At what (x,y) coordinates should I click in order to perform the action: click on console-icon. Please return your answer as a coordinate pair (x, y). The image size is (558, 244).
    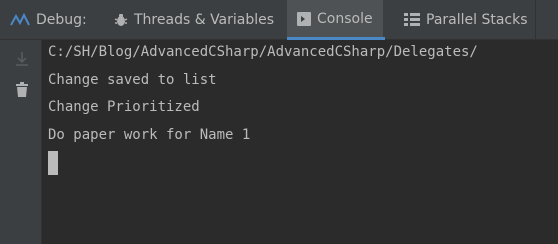
    Looking at the image, I should click on (304, 18).